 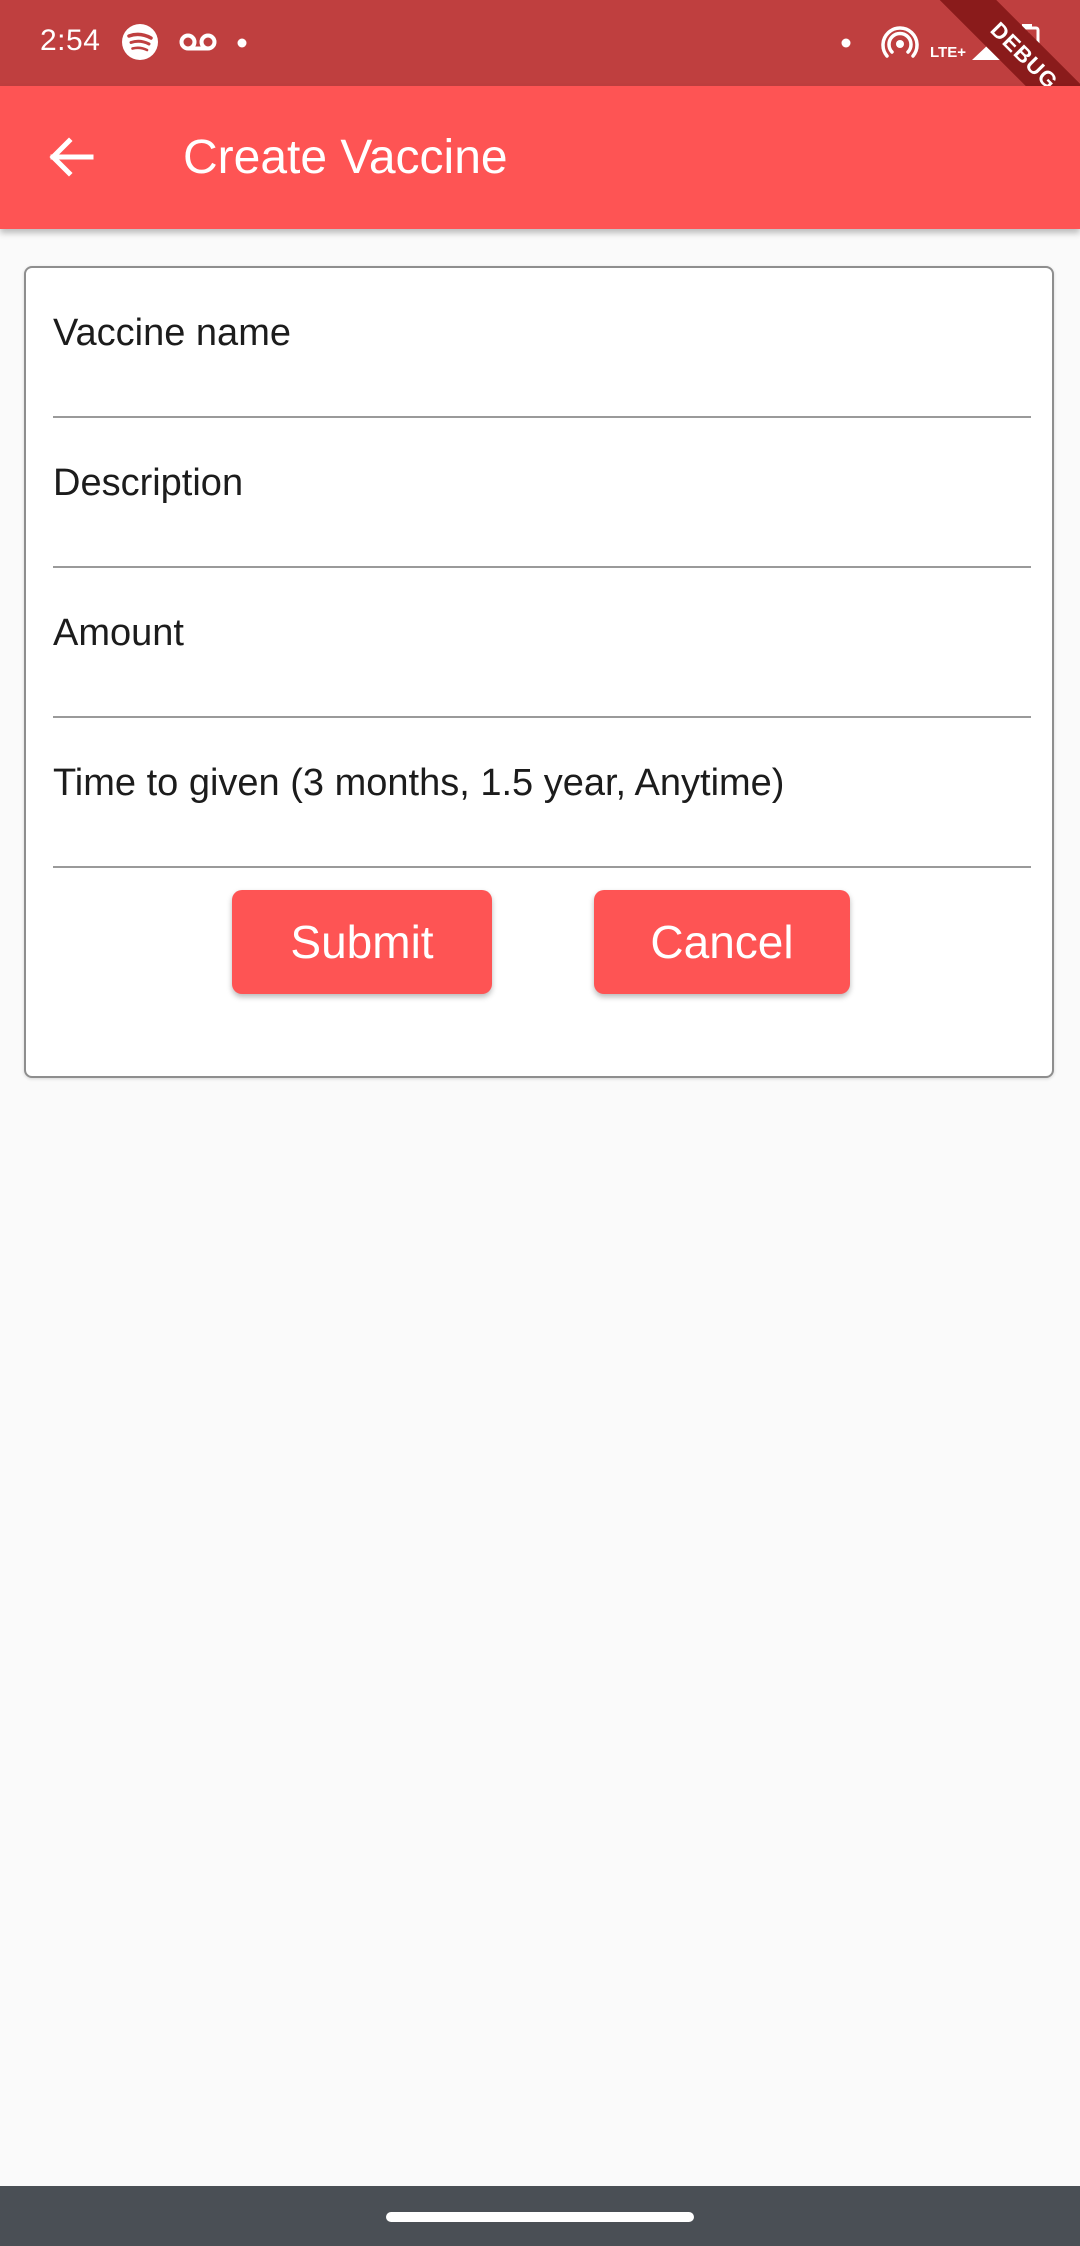 I want to click on system-navigation-bar, so click(x=540, y=2216).